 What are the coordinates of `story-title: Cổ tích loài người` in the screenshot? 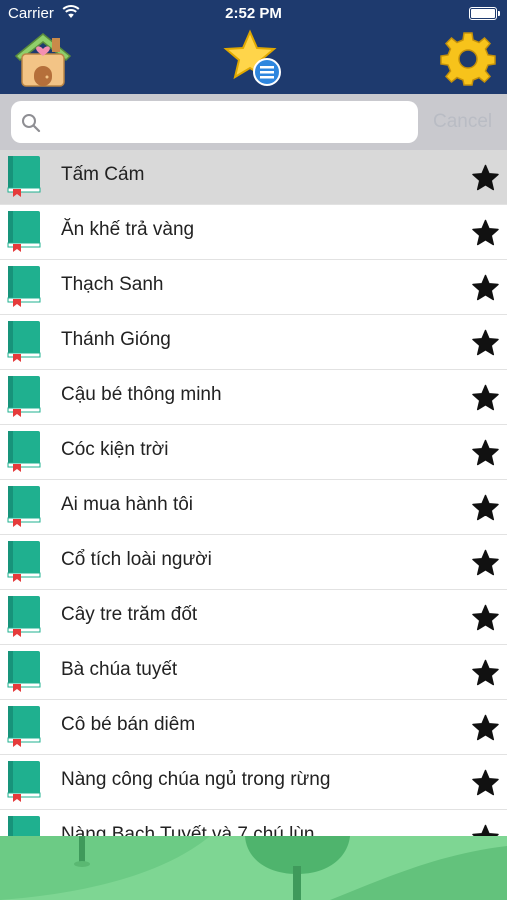 It's located at (136, 559).